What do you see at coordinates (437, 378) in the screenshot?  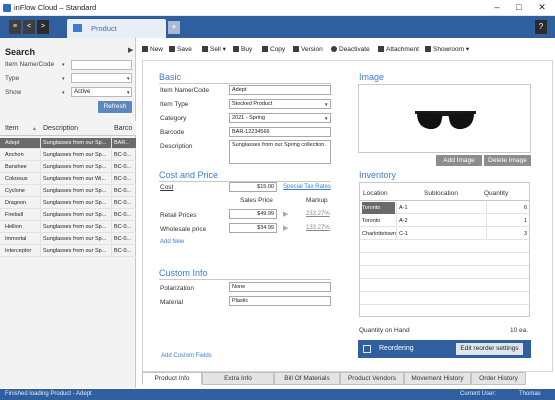 I see `tab-movement-history: Movement History` at bounding box center [437, 378].